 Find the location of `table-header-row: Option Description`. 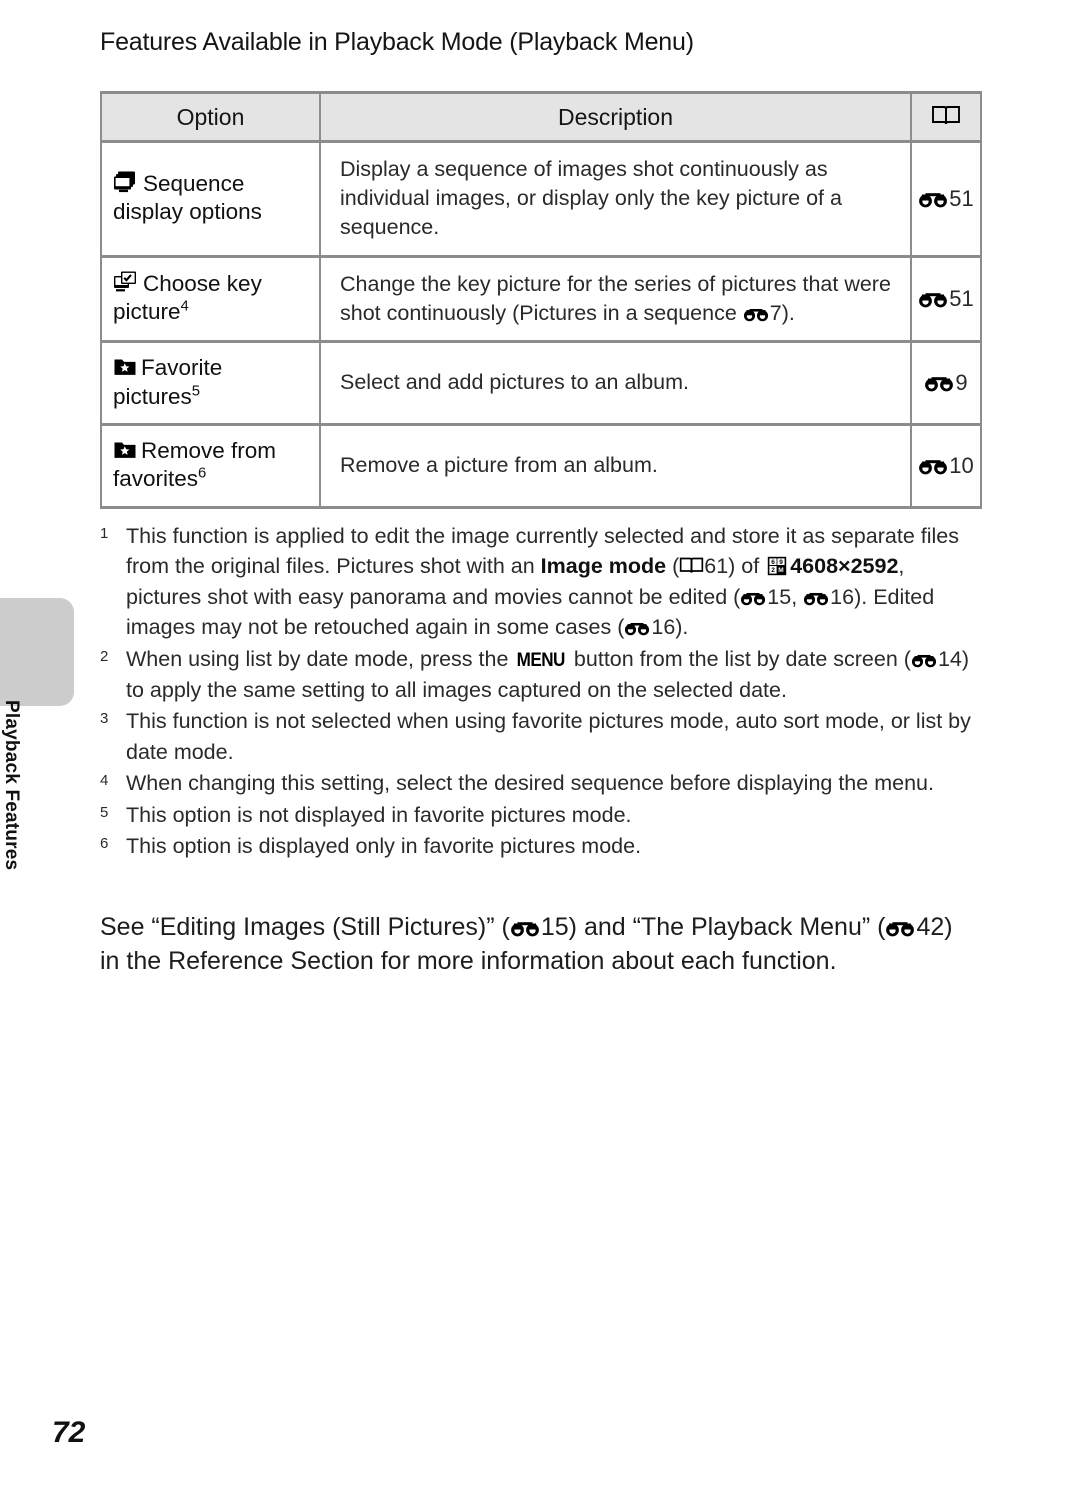

table-header-row: Option Description is located at coordinates (541, 117).